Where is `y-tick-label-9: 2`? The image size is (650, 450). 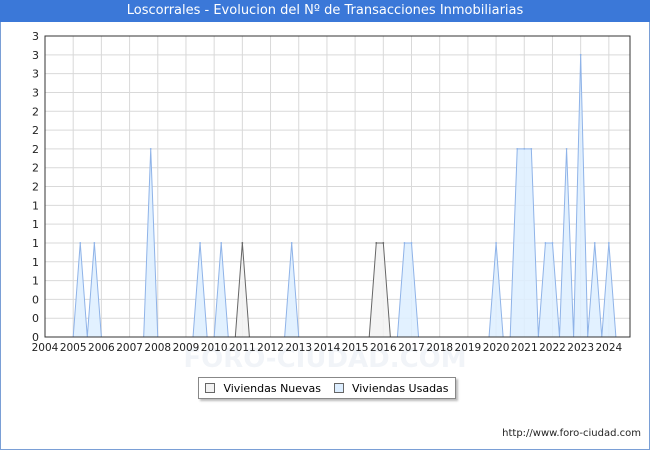 y-tick-label-9: 2 is located at coordinates (35, 168).